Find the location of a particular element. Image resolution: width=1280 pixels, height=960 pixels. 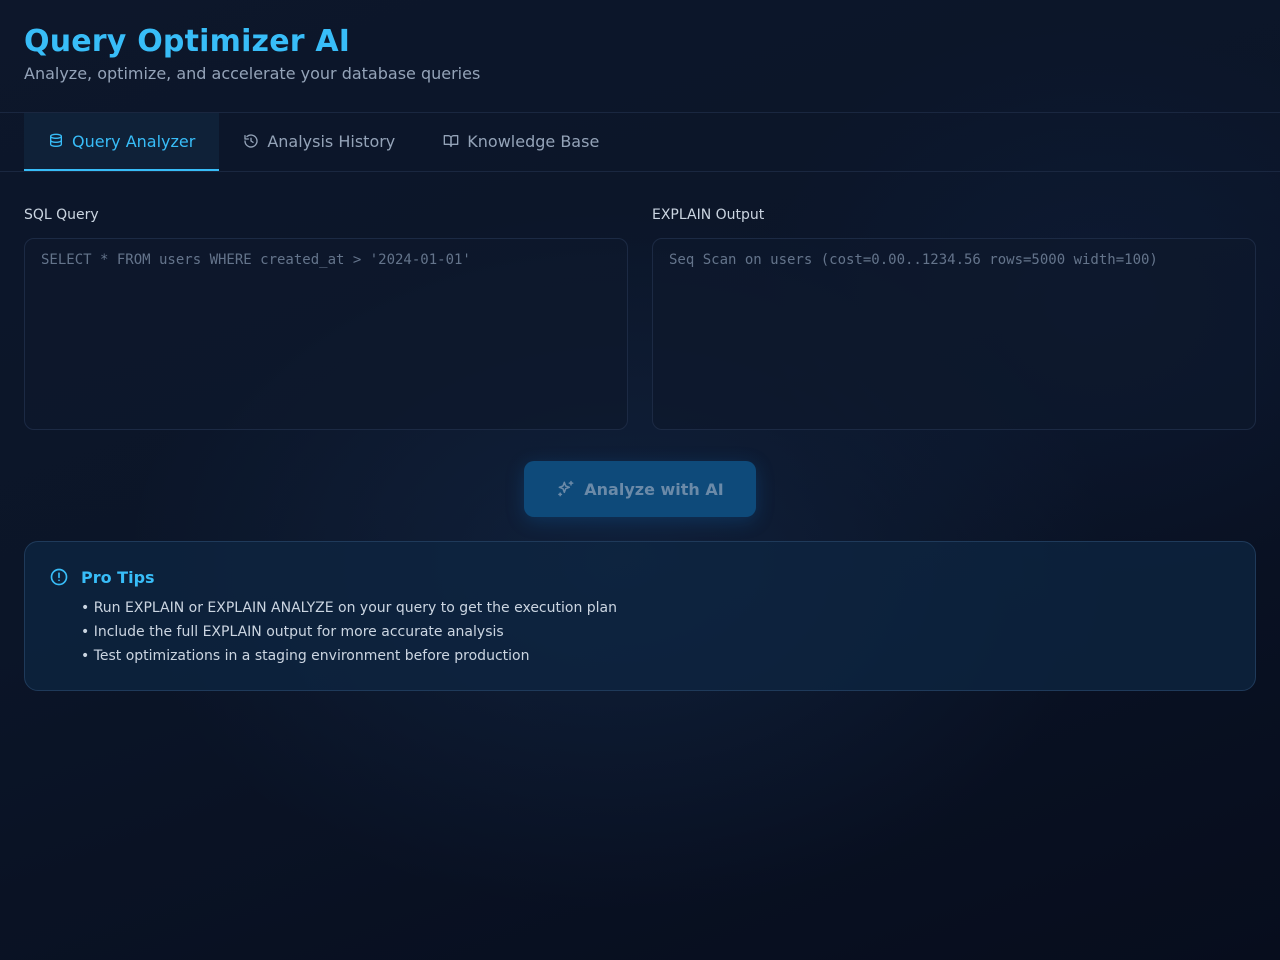

tab-label: Analysis History is located at coordinates (331, 141).